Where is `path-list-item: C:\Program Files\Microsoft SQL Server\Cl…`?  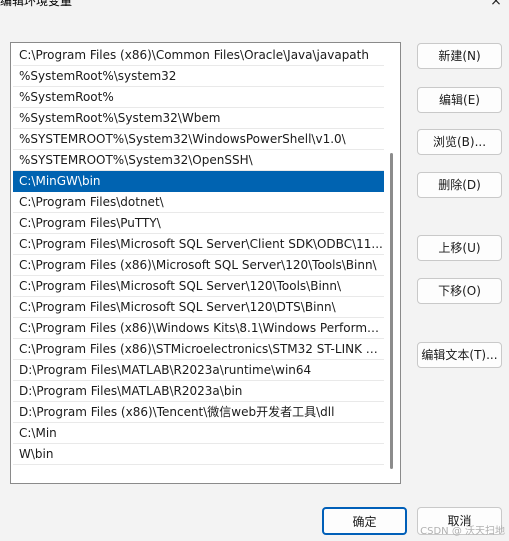
path-list-item: C:\Program Files\Microsoft SQL Server\Cl… is located at coordinates (198, 244).